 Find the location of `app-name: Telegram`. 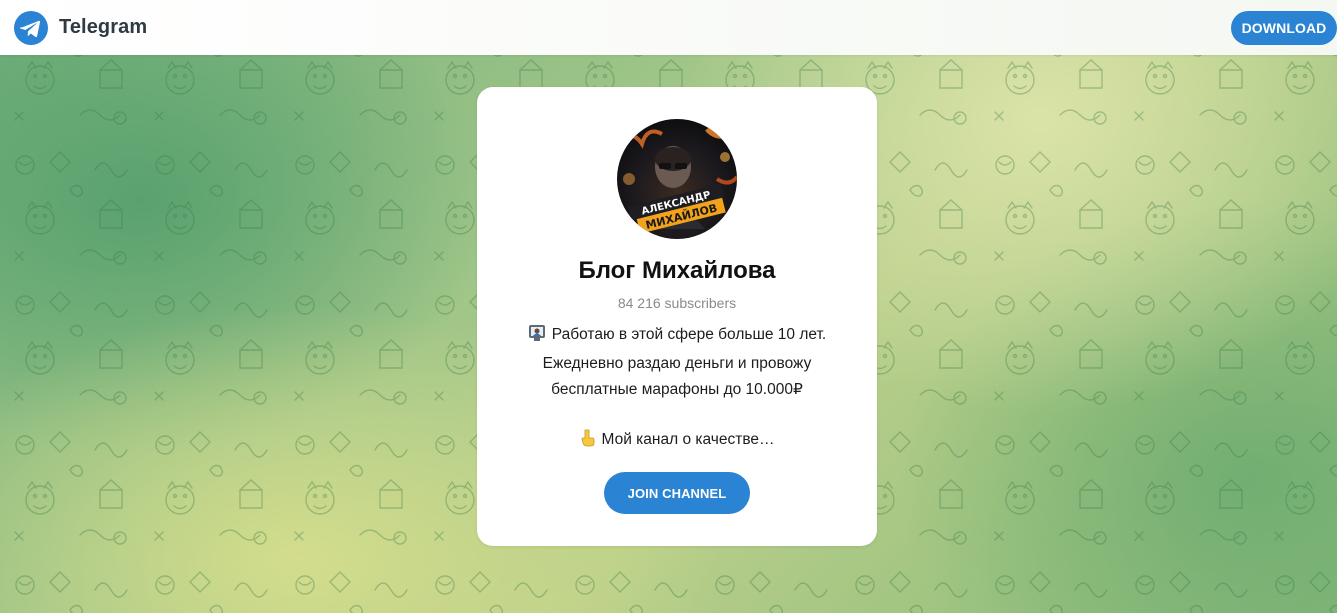

app-name: Telegram is located at coordinates (103, 27).